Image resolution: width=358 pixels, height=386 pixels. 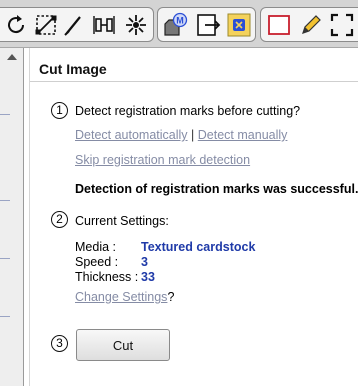 I want to click on pencil-icon, so click(x=311, y=25).